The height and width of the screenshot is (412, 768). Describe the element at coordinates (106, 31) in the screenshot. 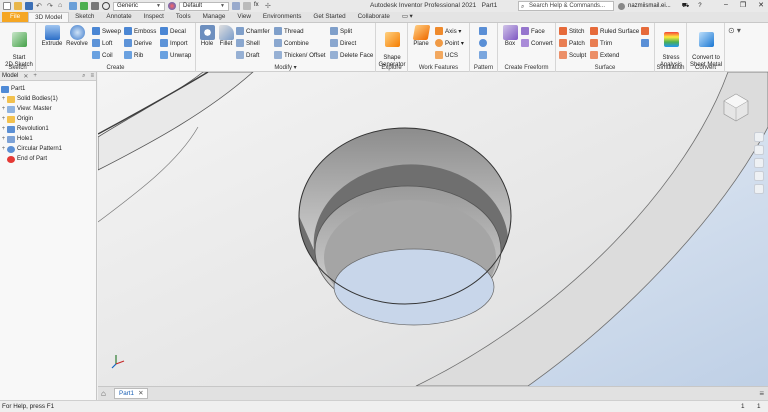

I see `sweep-button: Sweep` at that location.